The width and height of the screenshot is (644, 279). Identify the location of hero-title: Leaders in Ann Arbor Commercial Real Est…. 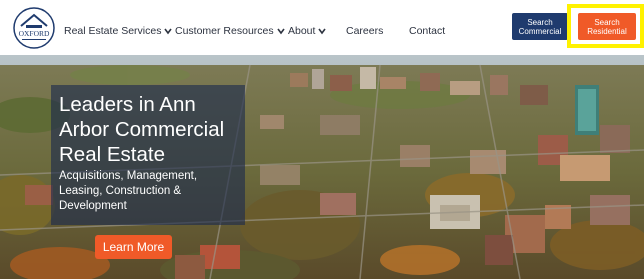
(142, 129).